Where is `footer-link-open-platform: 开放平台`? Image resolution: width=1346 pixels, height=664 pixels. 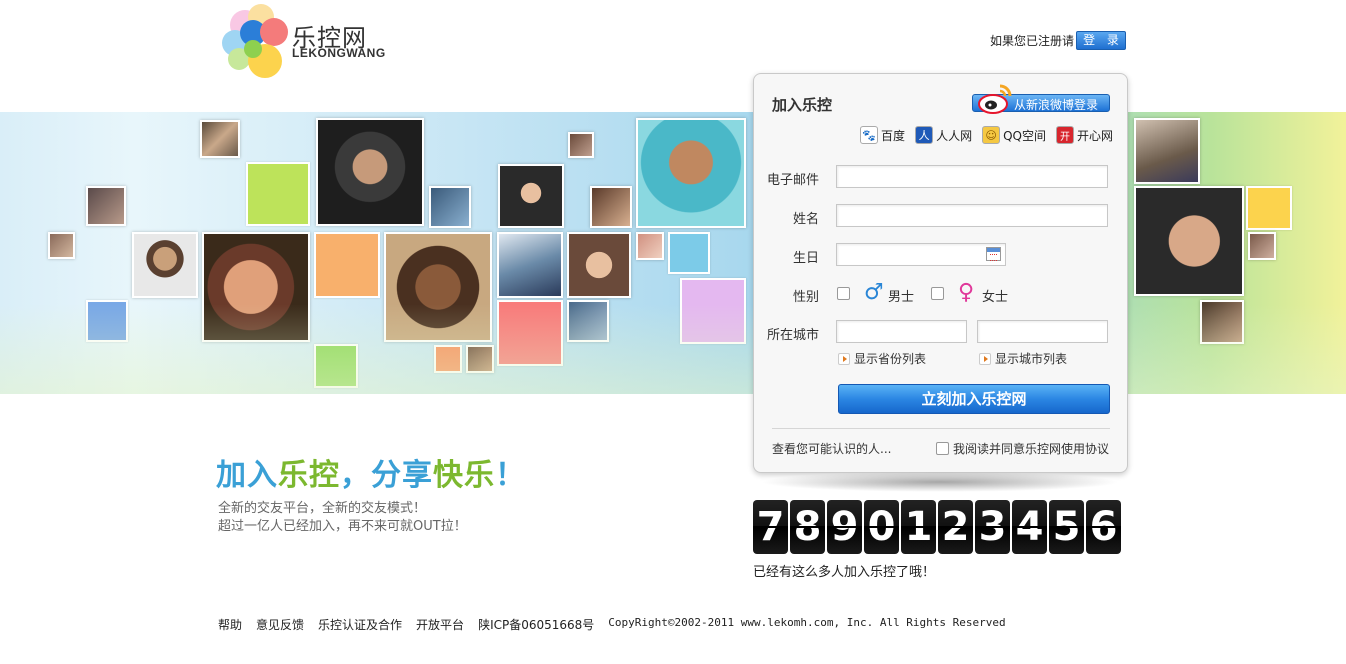
footer-link-open-platform: 开放平台 is located at coordinates (440, 624).